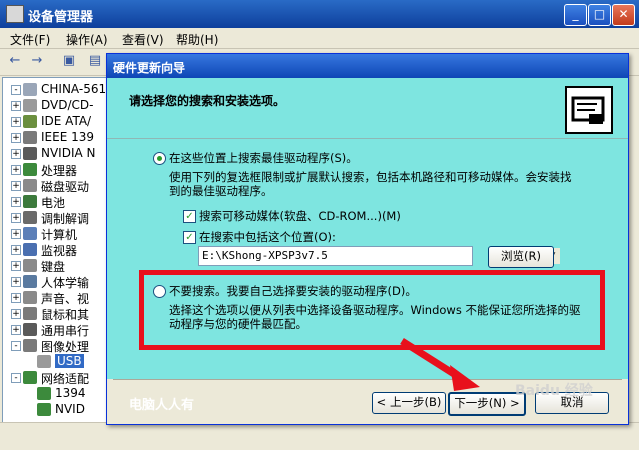 Image resolution: width=639 pixels, height=450 pixels. What do you see at coordinates (67, 105) in the screenshot?
I see `tree-item-label: DVD/CD-` at bounding box center [67, 105].